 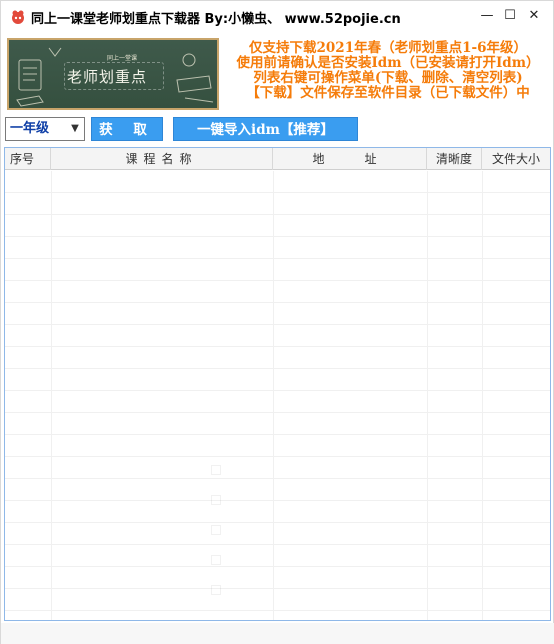 What do you see at coordinates (388, 63) in the screenshot?
I see `notice-line: 使用前请确认是否安装Idm（已安装请打开Idm）` at bounding box center [388, 63].